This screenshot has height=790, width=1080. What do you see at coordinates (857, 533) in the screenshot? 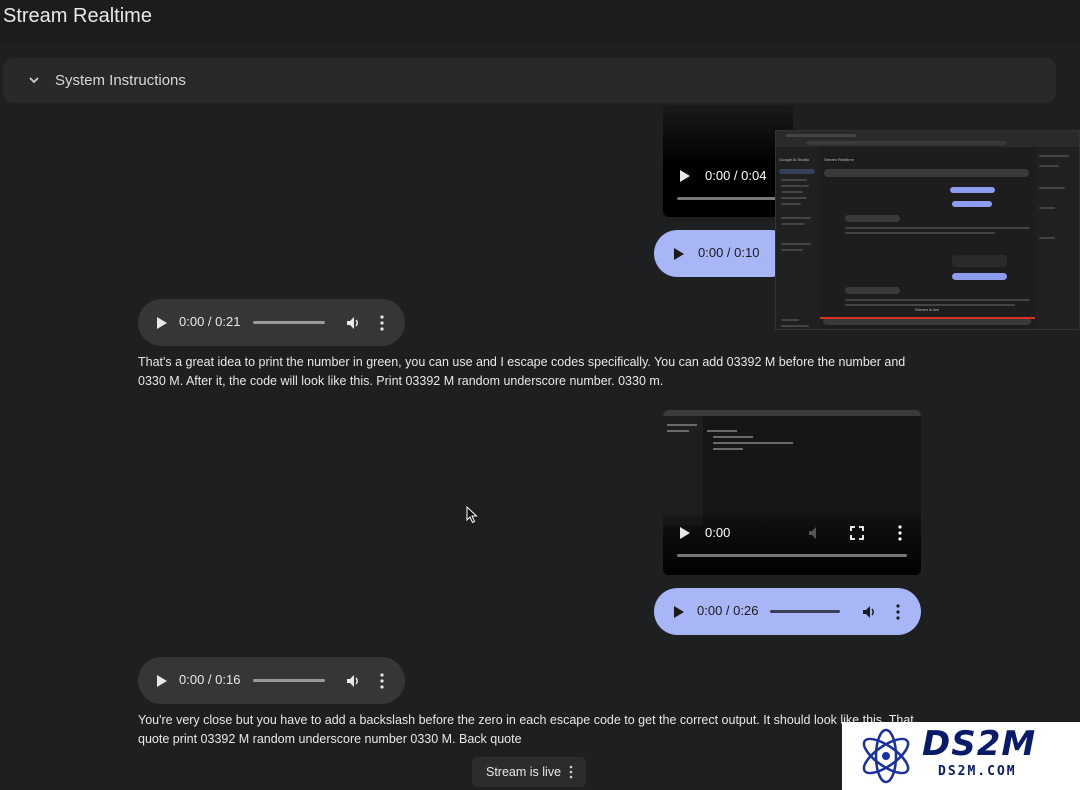
I see `fullscreen-icon` at bounding box center [857, 533].